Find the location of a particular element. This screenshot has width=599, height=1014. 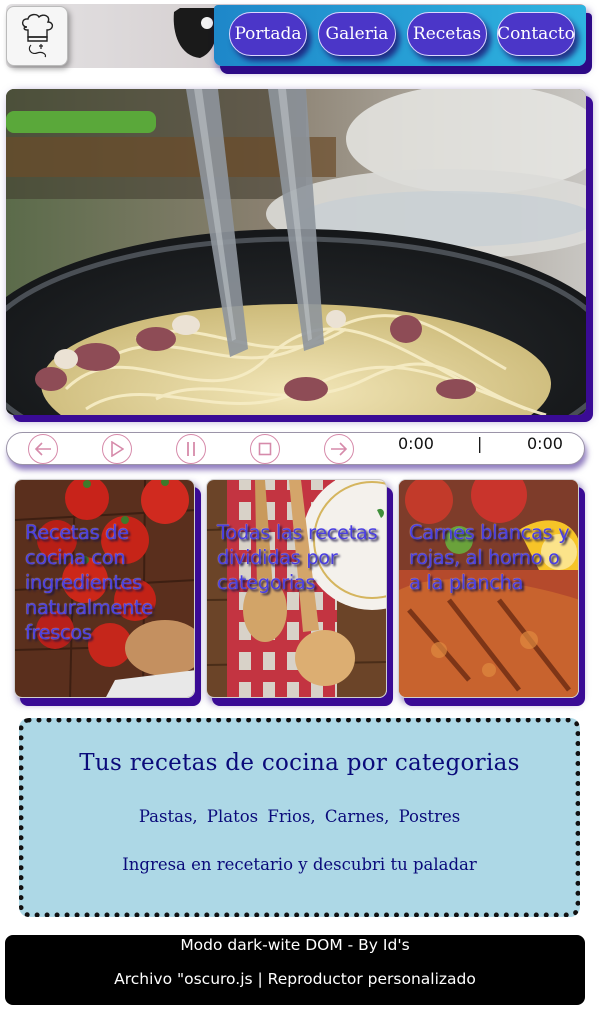

nav-portada: Portada is located at coordinates (268, 34).